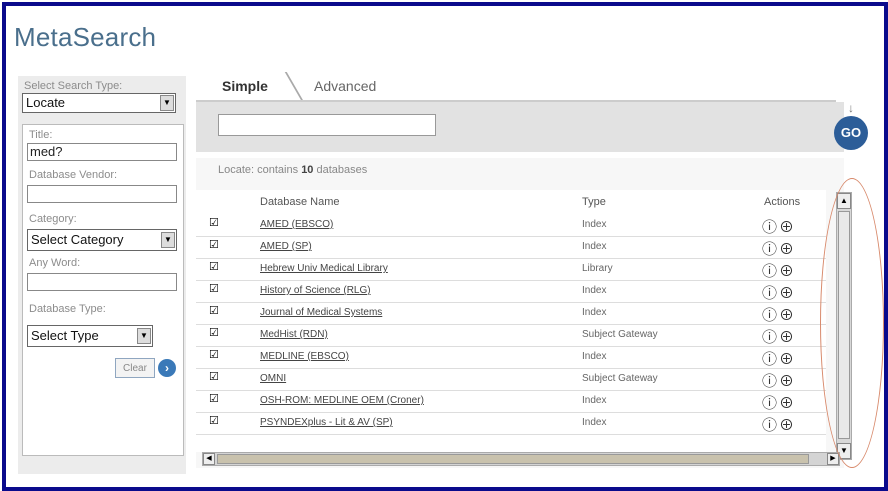 Image resolution: width=888 pixels, height=491 pixels. Describe the element at coordinates (511, 291) in the screenshot. I see `table-row: ☑ History of Science (RLG) Index ⓘ⊕` at that location.